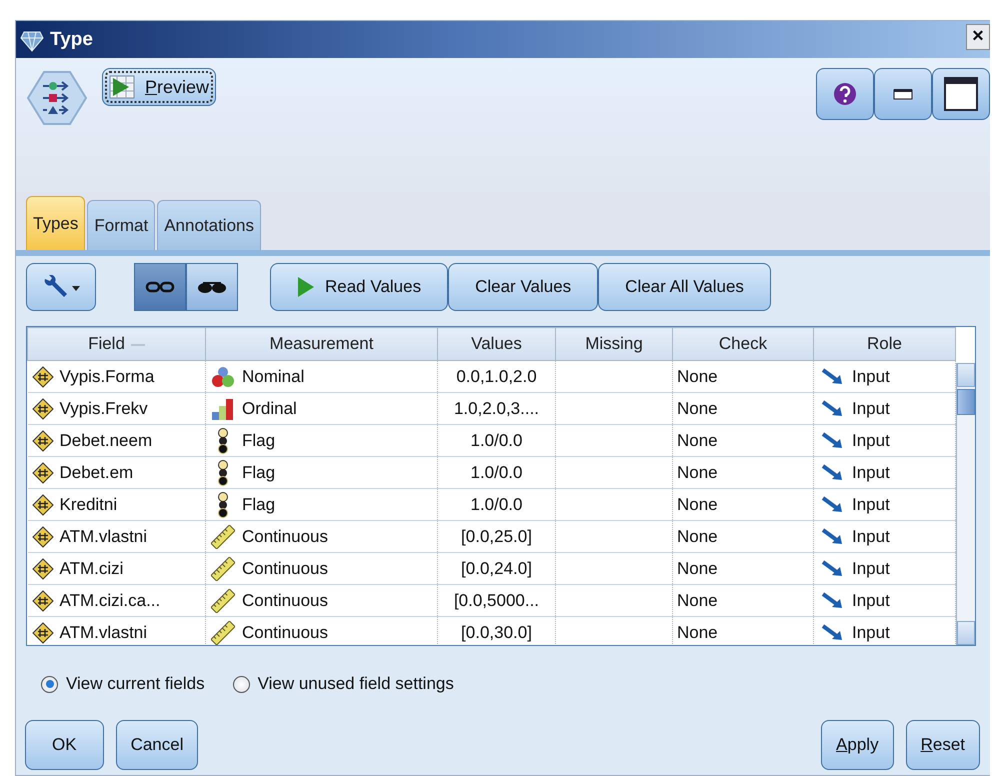  I want to click on minimize-icon, so click(903, 94).